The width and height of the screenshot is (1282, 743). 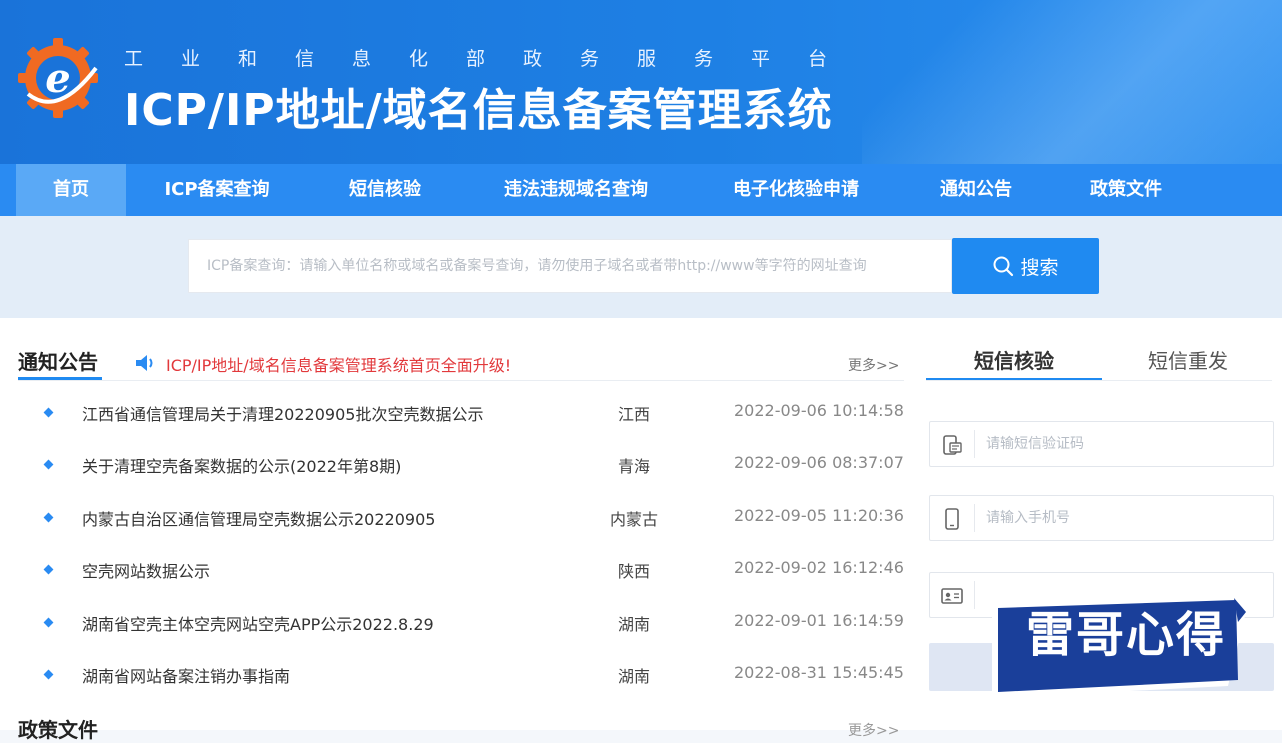 What do you see at coordinates (1014, 359) in the screenshot?
I see `tab-sms-verify: 短信核验` at bounding box center [1014, 359].